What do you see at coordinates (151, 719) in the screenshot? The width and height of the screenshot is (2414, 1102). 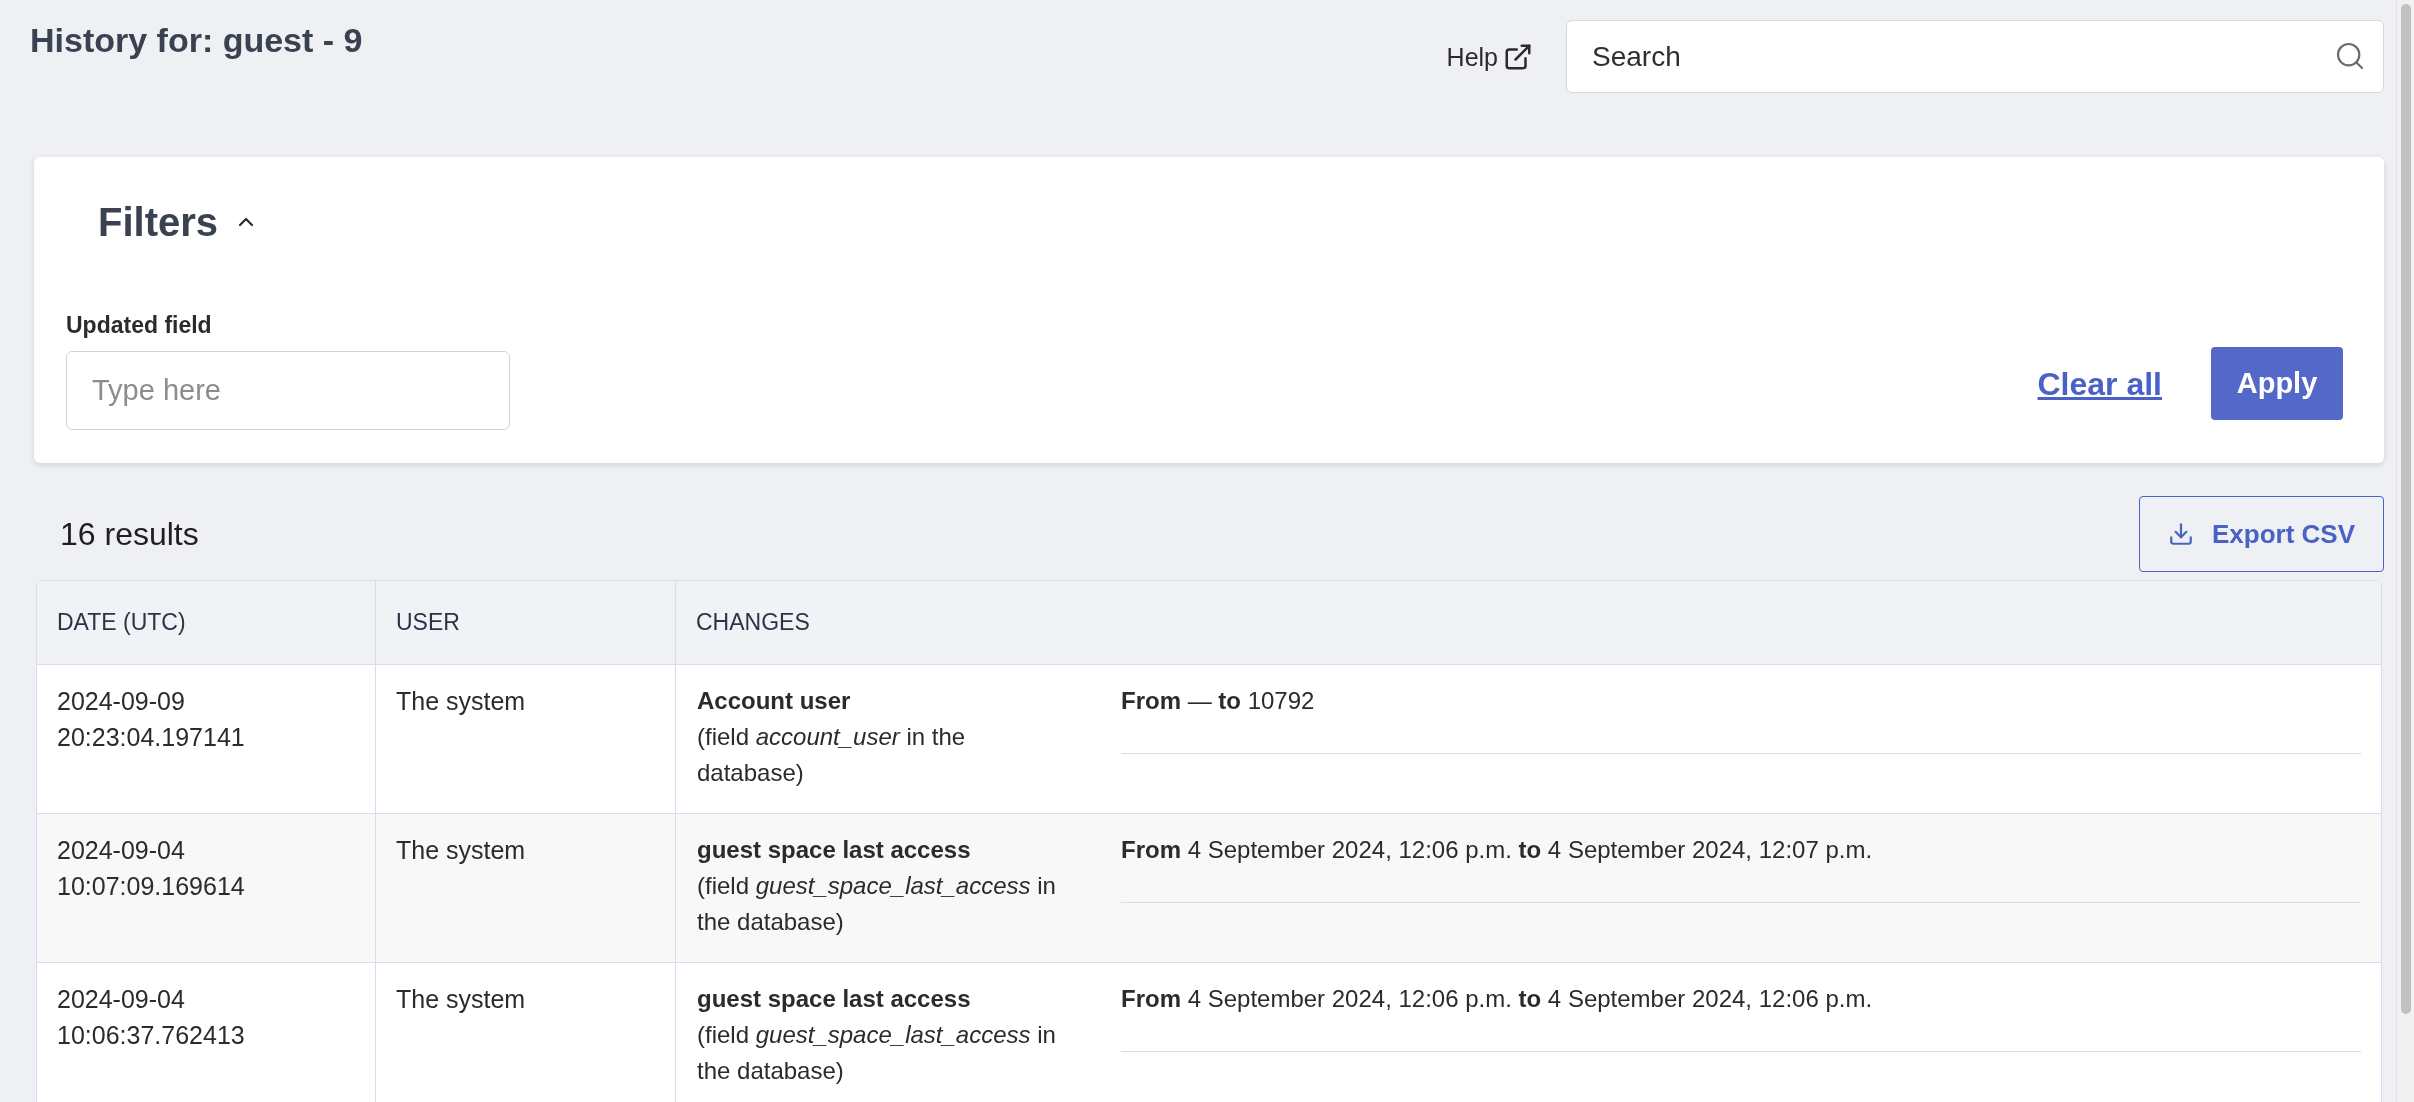 I see `date-cell-text: 2024-09-09 20:23:04.197141` at bounding box center [151, 719].